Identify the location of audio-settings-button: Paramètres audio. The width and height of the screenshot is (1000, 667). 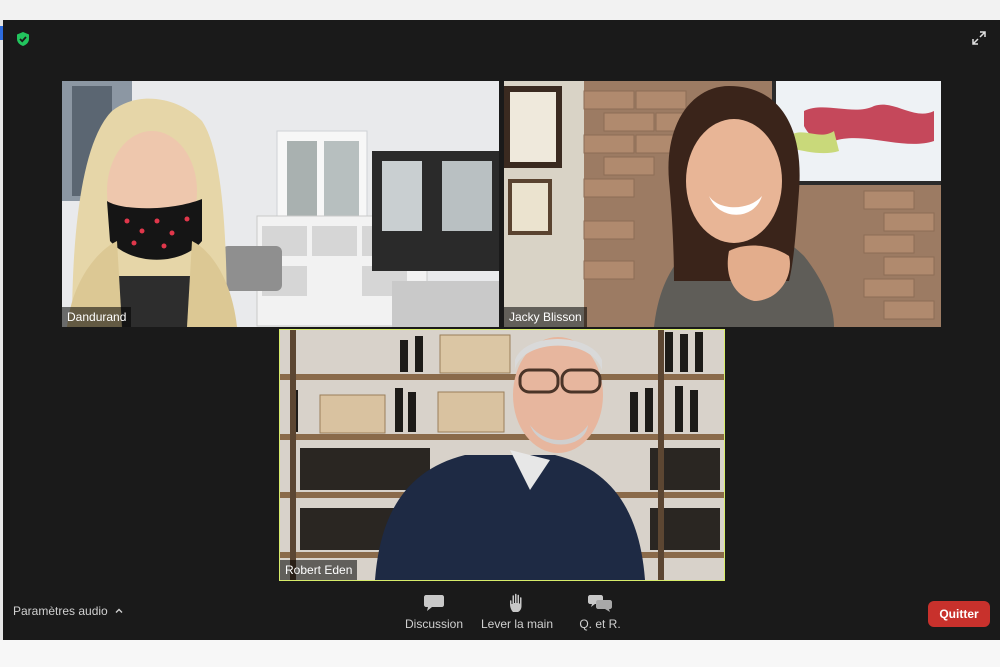
(68, 611).